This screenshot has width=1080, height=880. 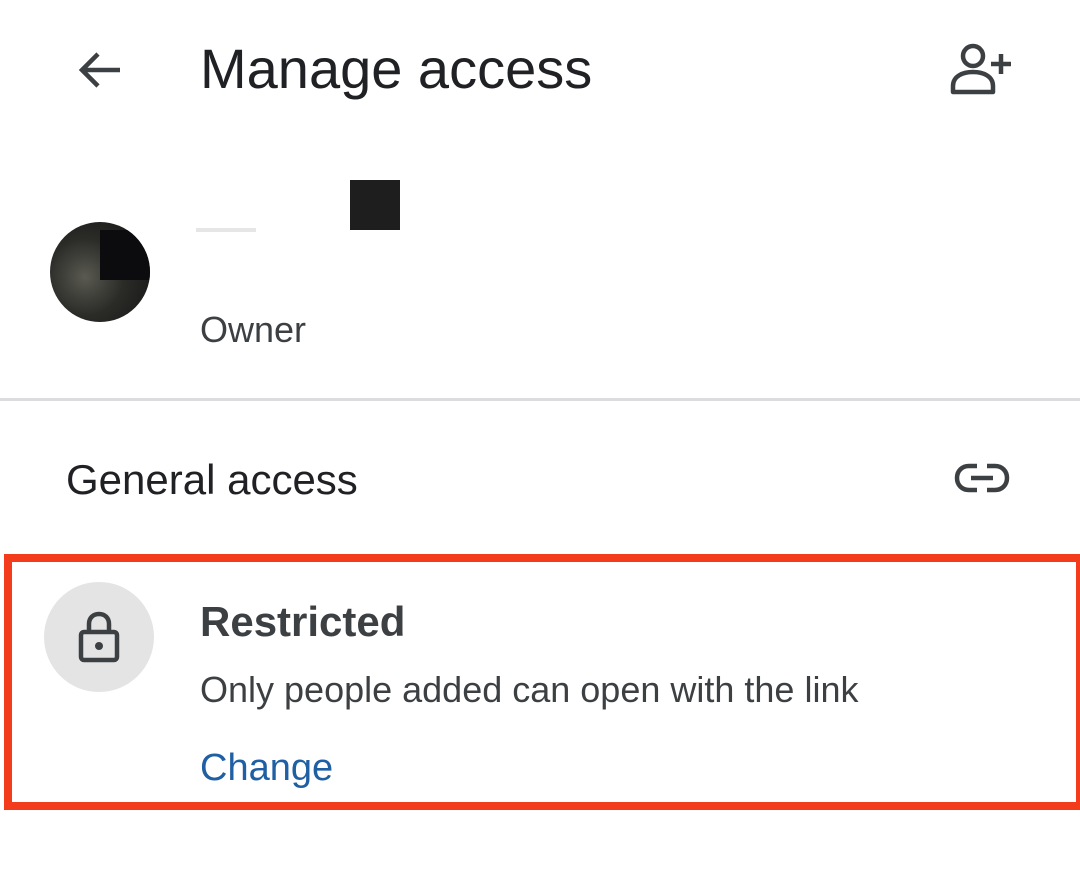 What do you see at coordinates (529, 689) in the screenshot?
I see `access-level-description: Only people added can open with the link` at bounding box center [529, 689].